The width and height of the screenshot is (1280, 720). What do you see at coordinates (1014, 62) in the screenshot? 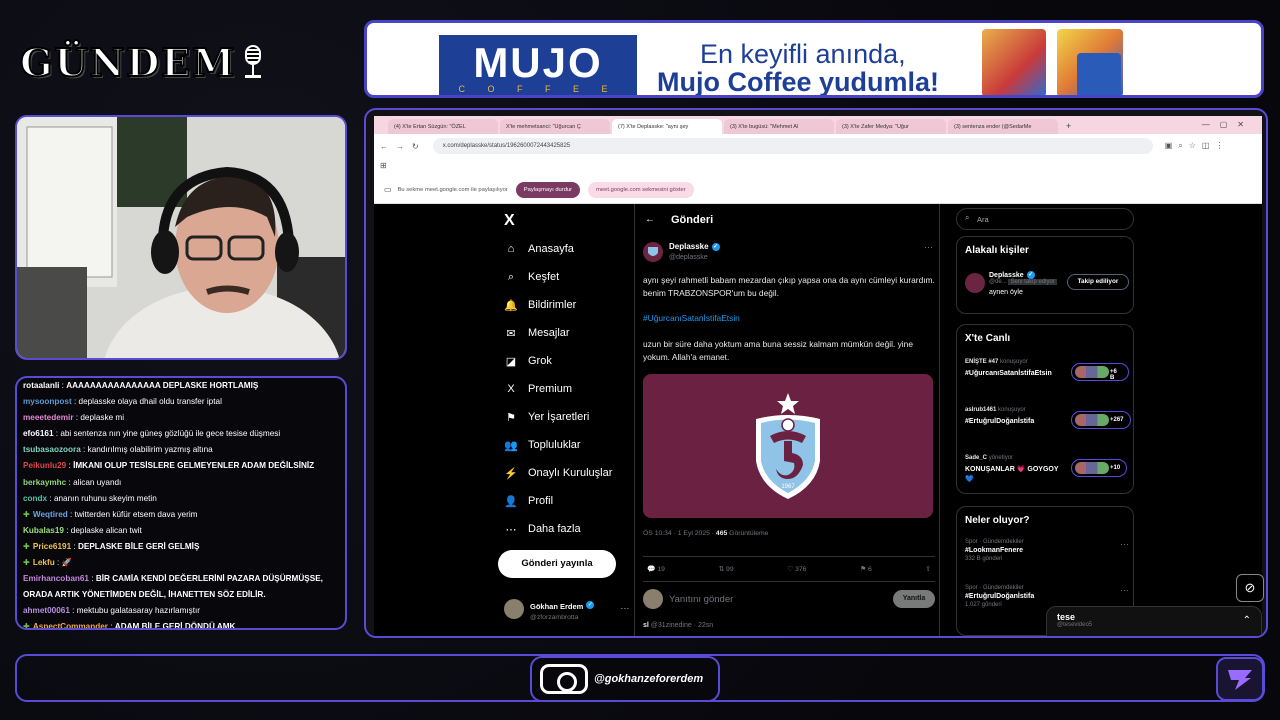
I see `coffee-pack-image` at bounding box center [1014, 62].